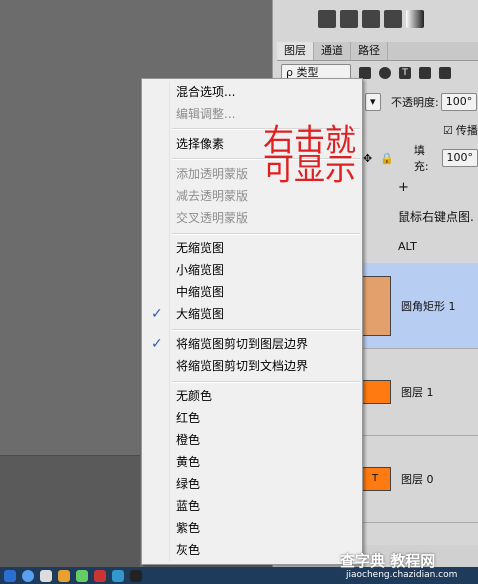  Describe the element at coordinates (459, 102) in the screenshot. I see `opacity-input: 100°` at that location.